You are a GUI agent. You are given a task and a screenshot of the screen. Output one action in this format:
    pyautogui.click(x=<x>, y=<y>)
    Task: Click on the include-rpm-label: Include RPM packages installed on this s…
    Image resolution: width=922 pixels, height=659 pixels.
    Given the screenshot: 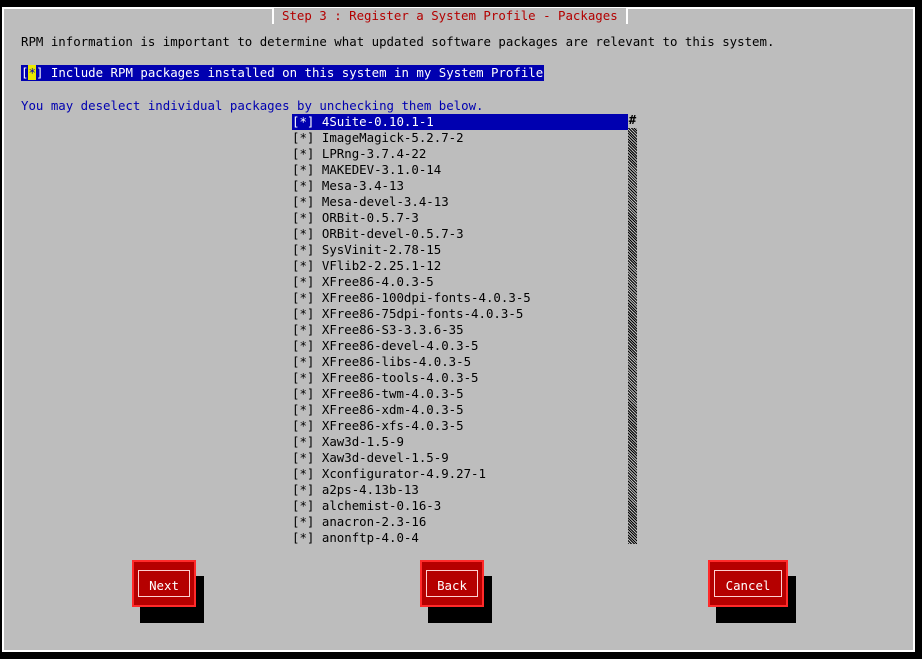 What is the action you would take?
    pyautogui.click(x=297, y=72)
    